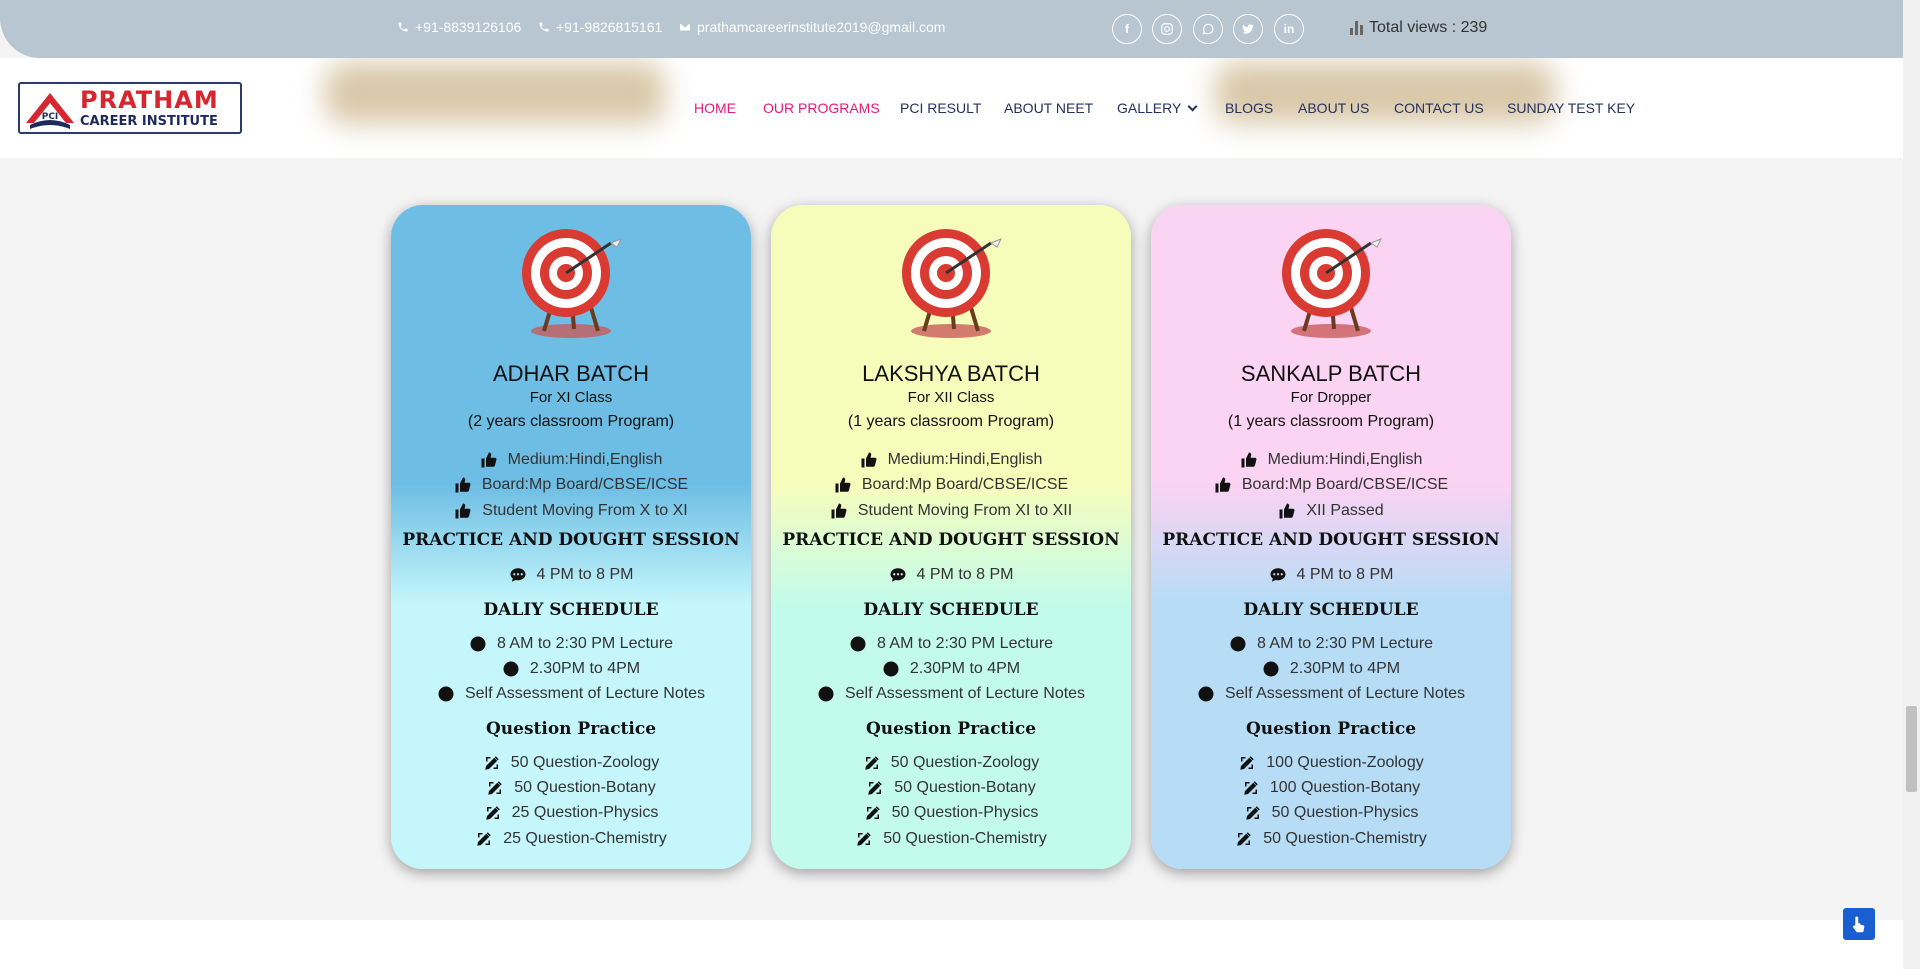 The image size is (1920, 969). I want to click on instagram-icon, so click(1167, 29).